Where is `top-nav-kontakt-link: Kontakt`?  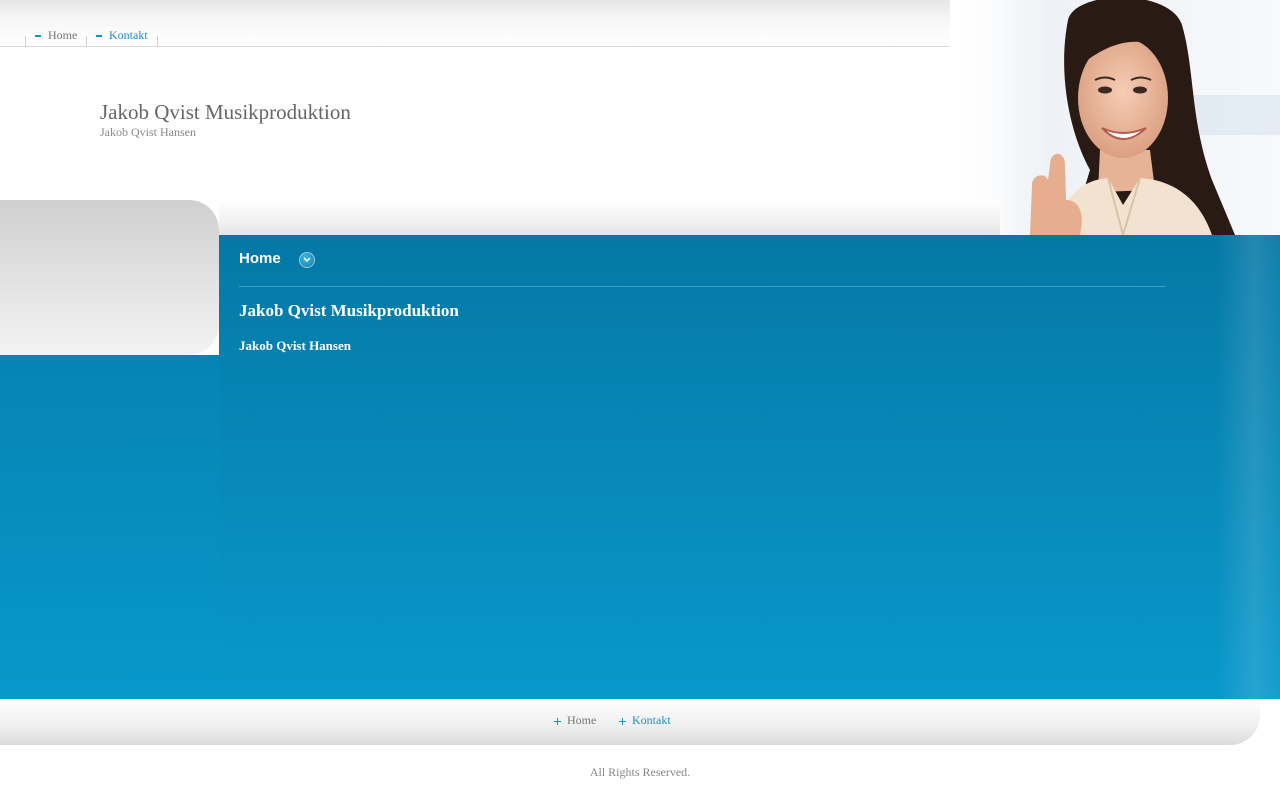
top-nav-kontakt-link: Kontakt is located at coordinates (122, 35).